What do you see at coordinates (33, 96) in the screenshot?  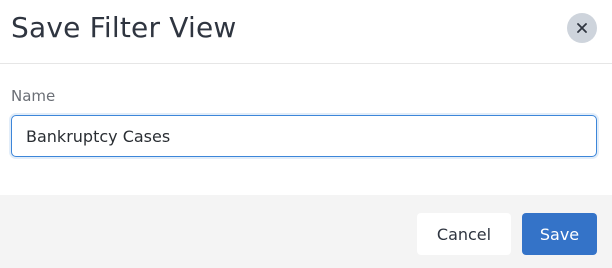 I see `name-label: Name` at bounding box center [33, 96].